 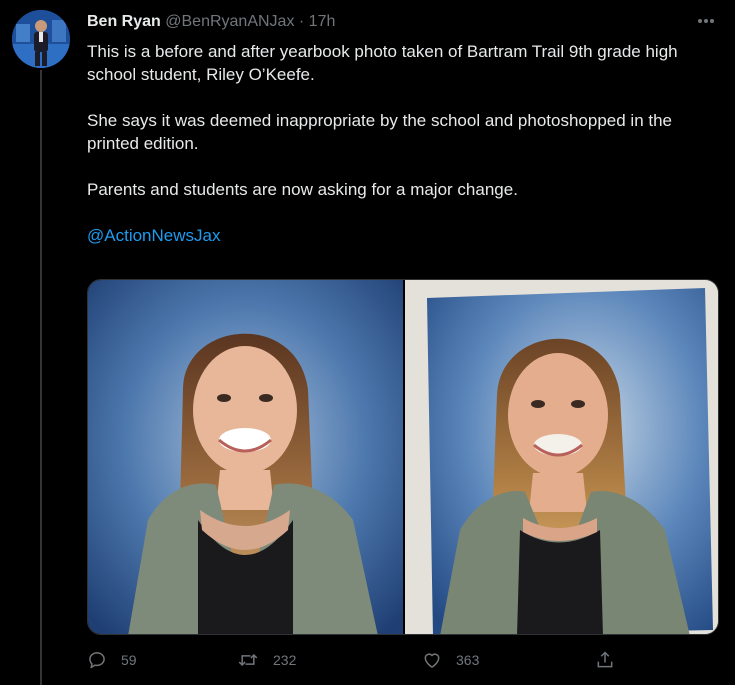 I want to click on reply-icon, so click(x=97, y=660).